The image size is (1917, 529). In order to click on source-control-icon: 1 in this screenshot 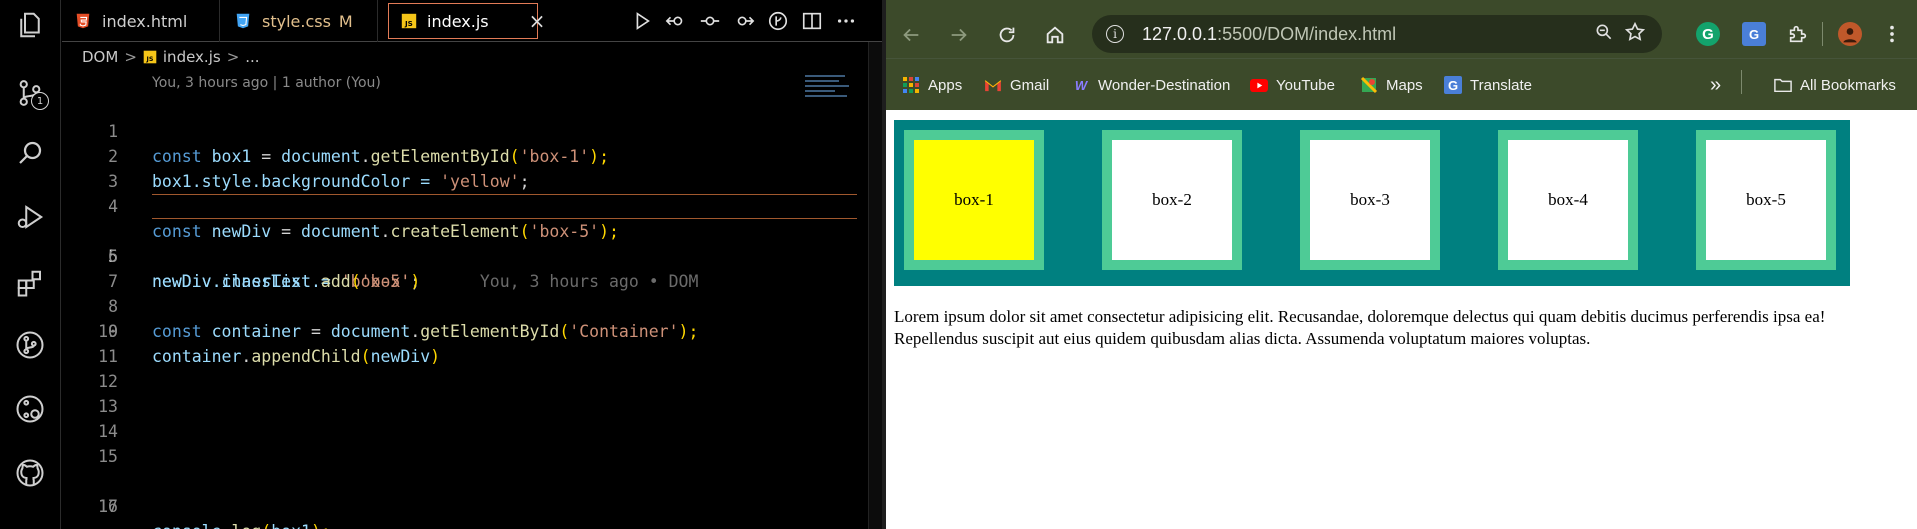, I will do `click(31, 93)`.